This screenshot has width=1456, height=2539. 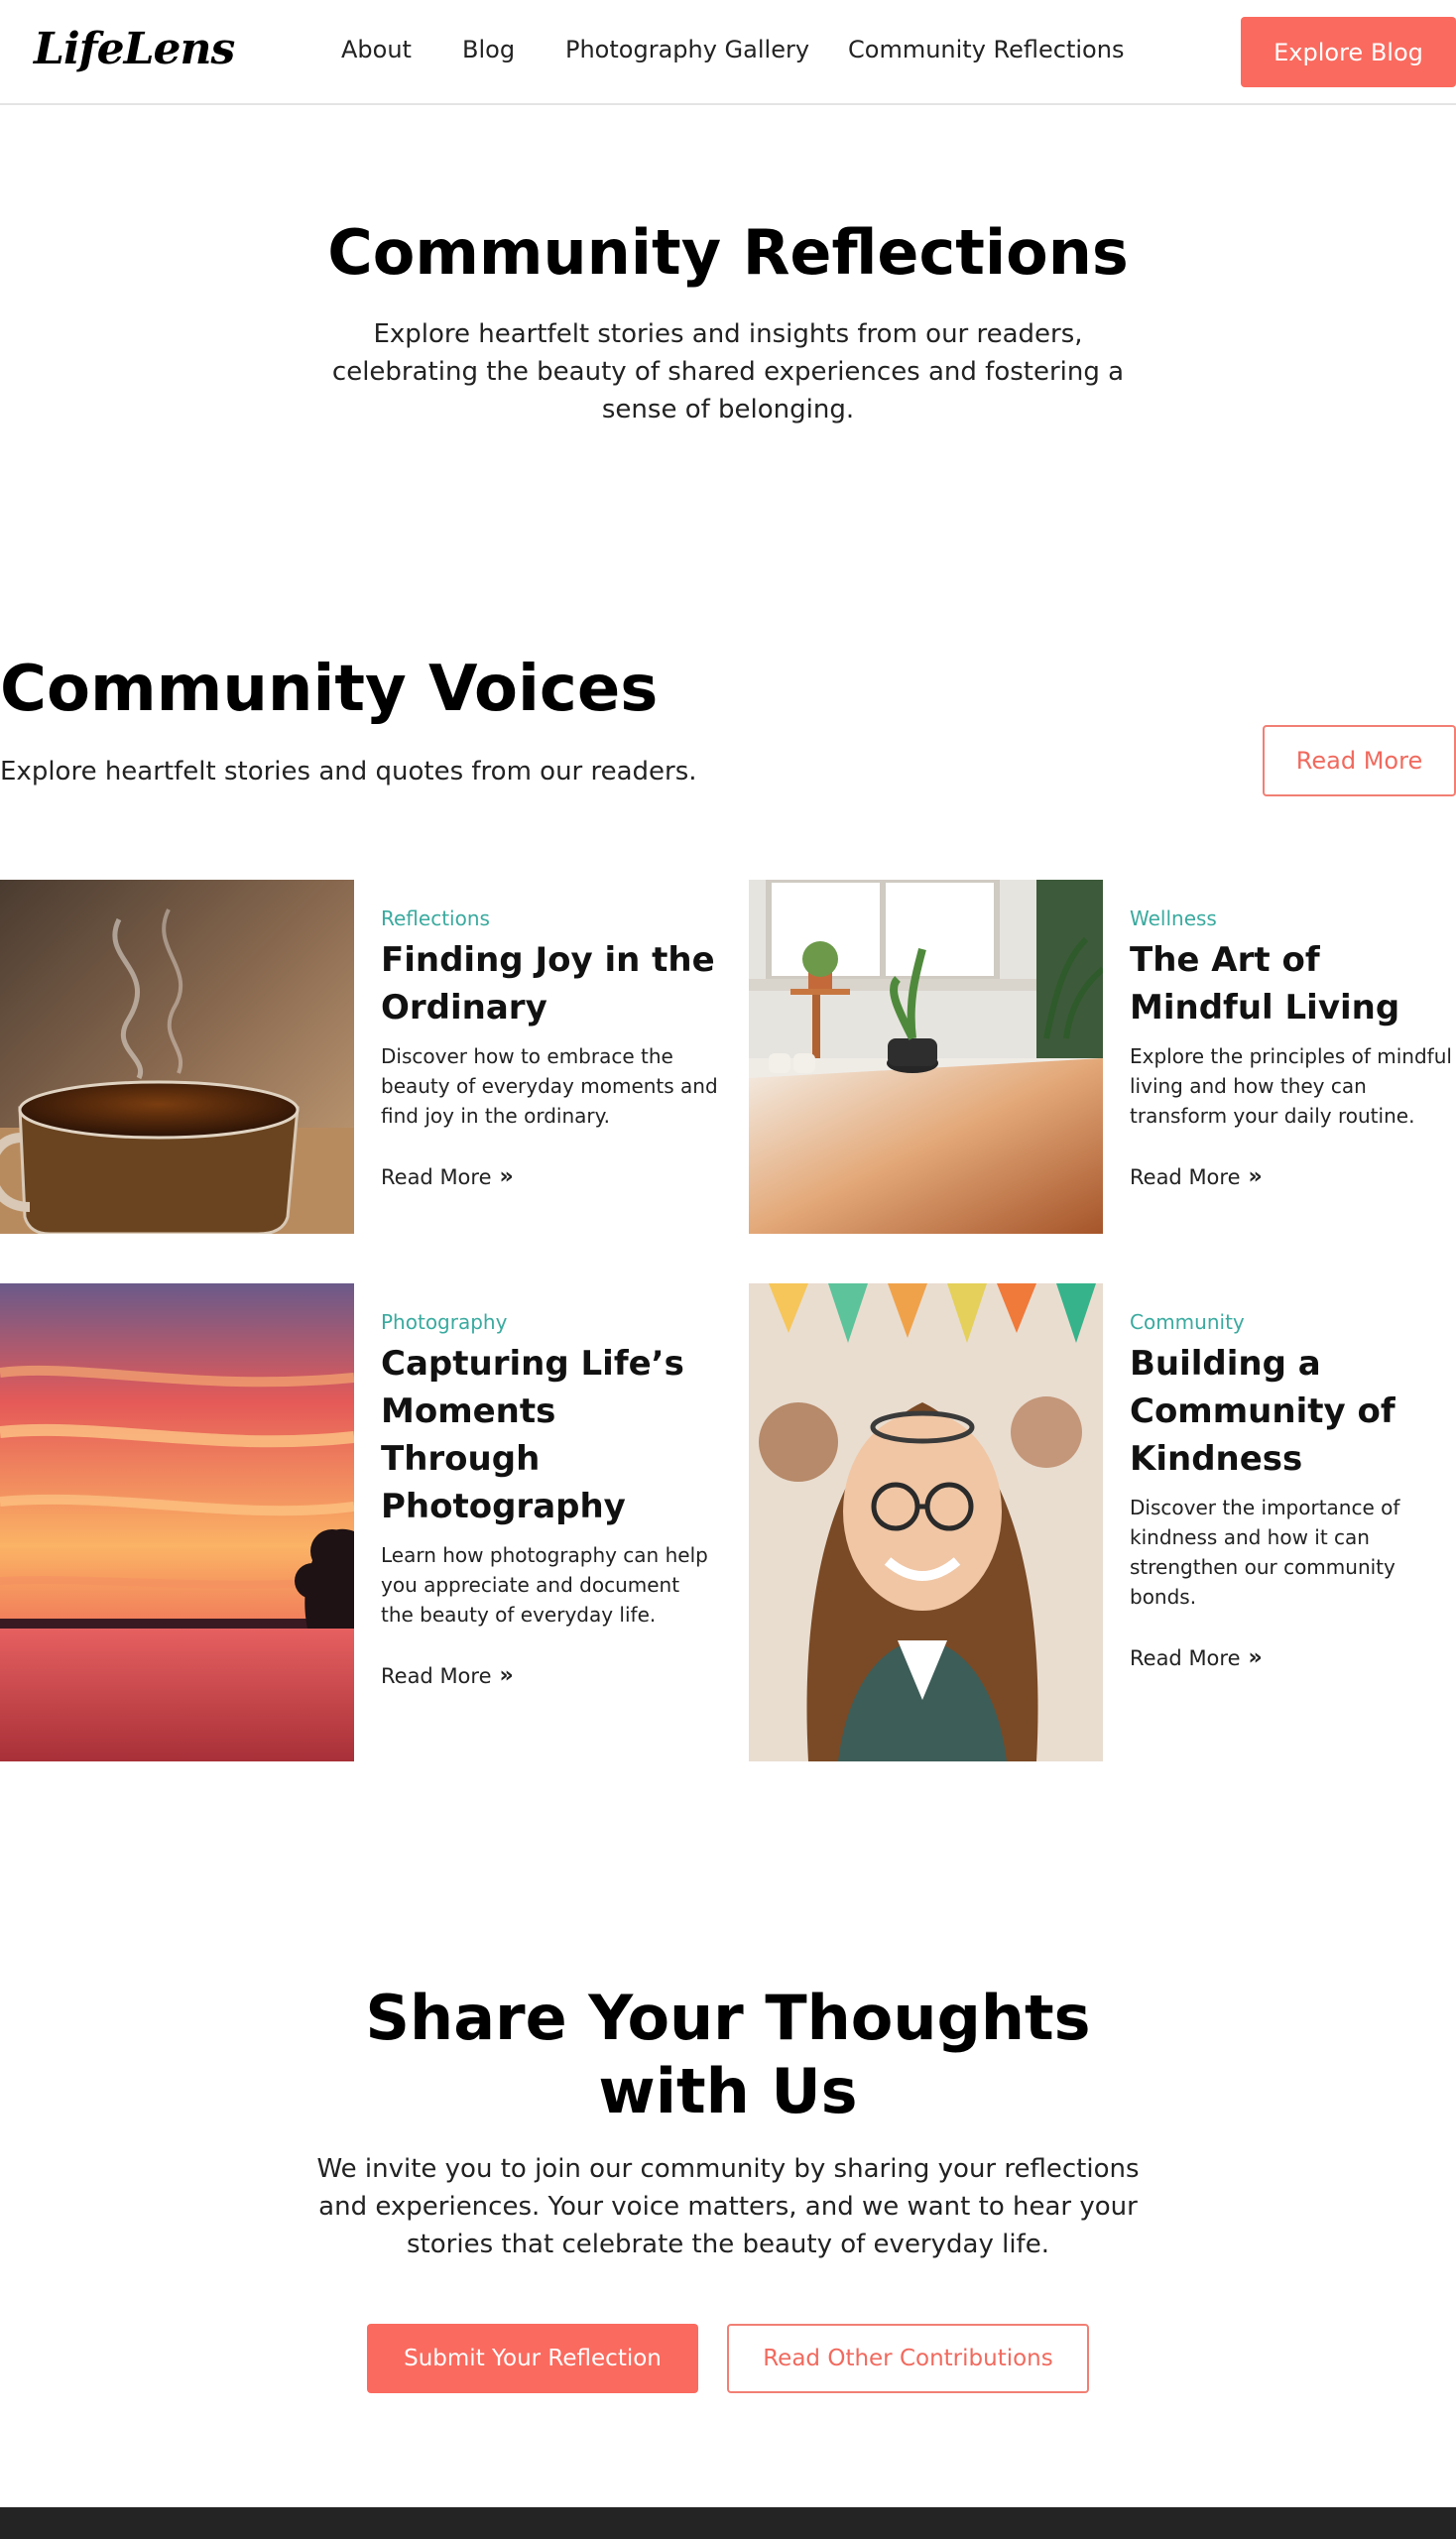 What do you see at coordinates (549, 984) in the screenshot?
I see `card-title: Finding Joy in the Ordinary` at bounding box center [549, 984].